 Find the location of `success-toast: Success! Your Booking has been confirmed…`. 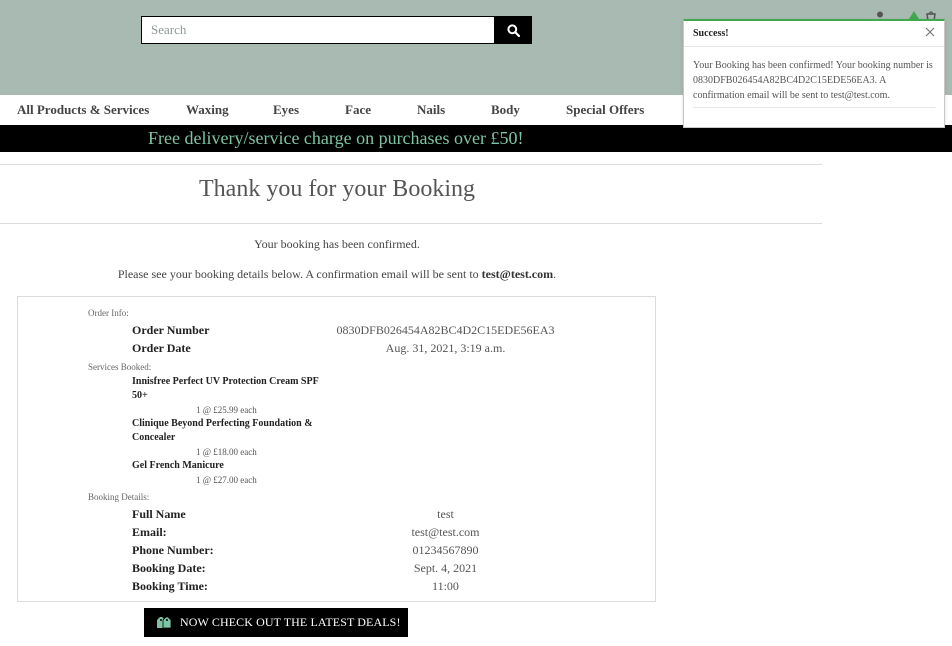

success-toast: Success! Your Booking has been confirmed… is located at coordinates (814, 73).